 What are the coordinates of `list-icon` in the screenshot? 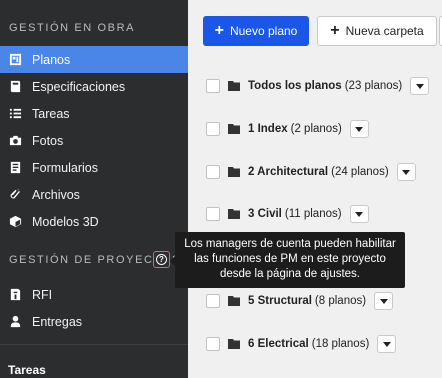 It's located at (15, 114).